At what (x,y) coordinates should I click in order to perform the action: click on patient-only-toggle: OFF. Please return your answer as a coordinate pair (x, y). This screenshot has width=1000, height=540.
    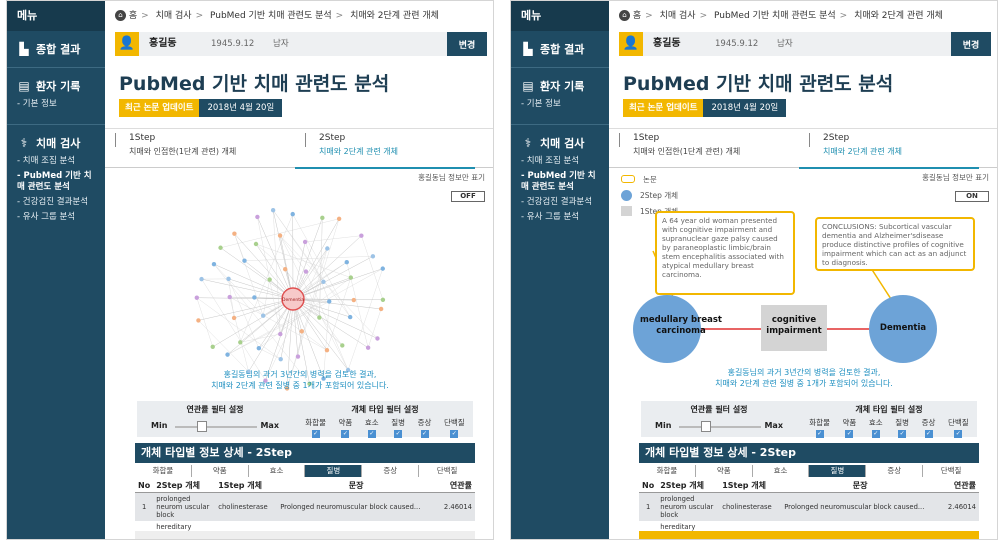
    Looking at the image, I should click on (468, 196).